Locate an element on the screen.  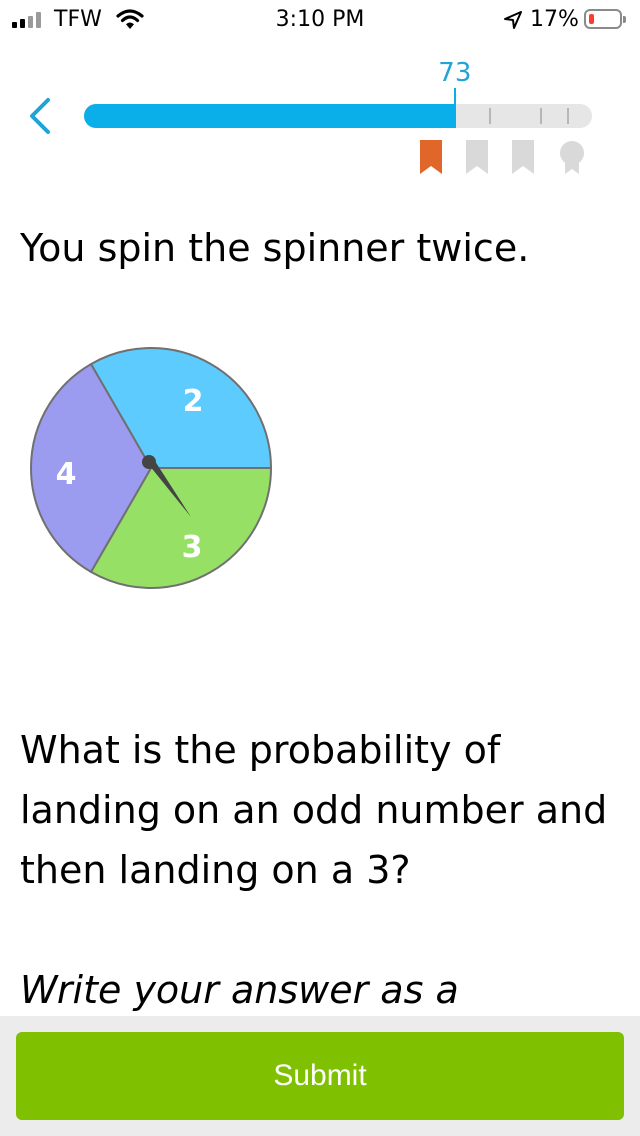
spinner-diagram: 2 3 4 is located at coordinates (151, 468).